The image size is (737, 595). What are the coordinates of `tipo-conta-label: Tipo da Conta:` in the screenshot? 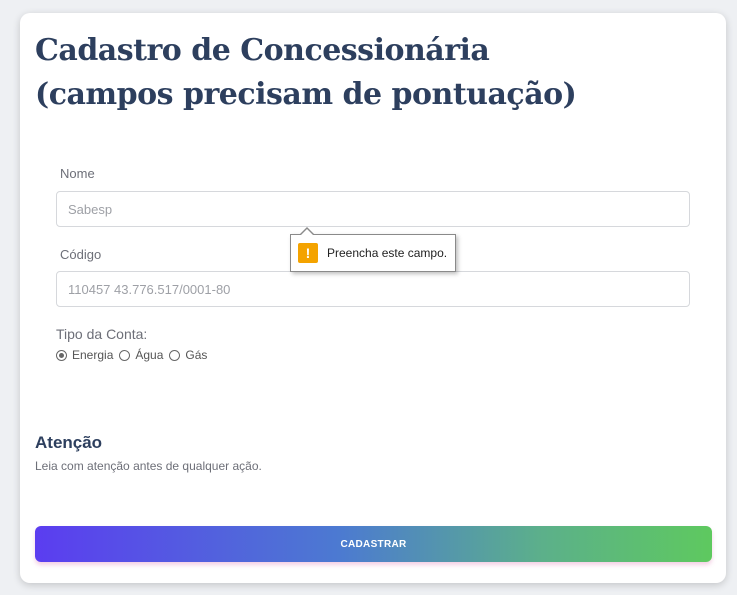 It's located at (102, 334).